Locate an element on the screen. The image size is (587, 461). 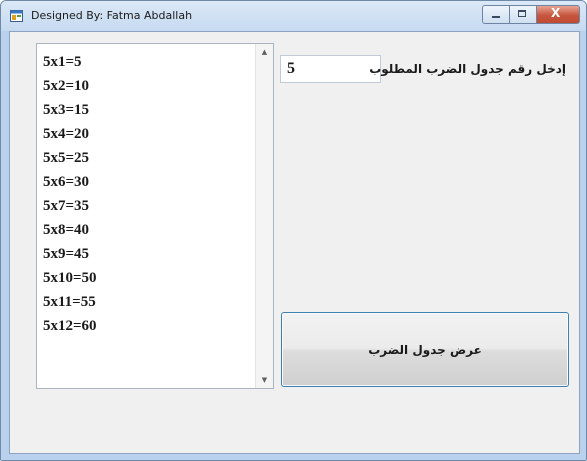
winforms-app-icon is located at coordinates (16, 16).